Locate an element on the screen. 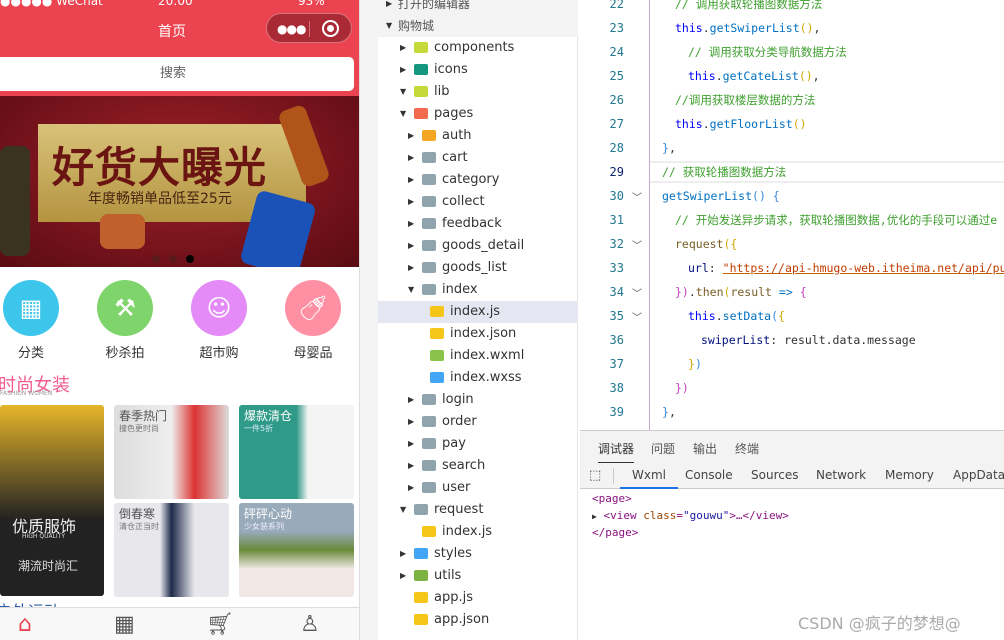 The image size is (1004, 640). panel-tab: 终端 is located at coordinates (747, 448).